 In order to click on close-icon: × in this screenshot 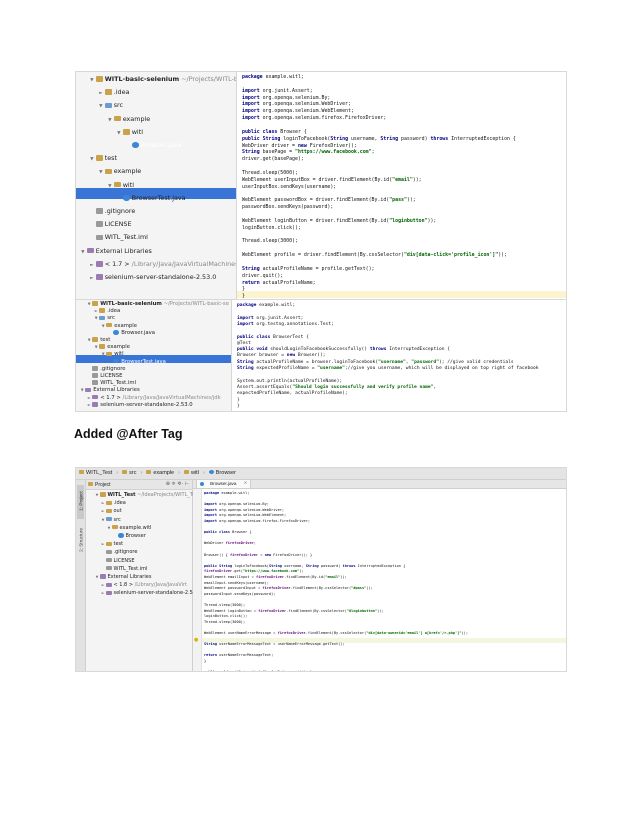, I will do `click(246, 483)`.